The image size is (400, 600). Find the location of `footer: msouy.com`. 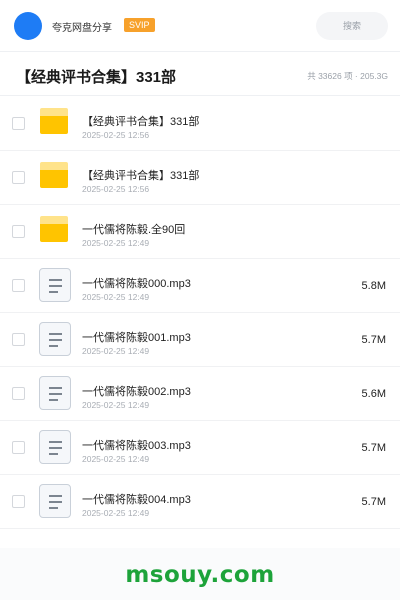

footer: msouy.com is located at coordinates (200, 574).